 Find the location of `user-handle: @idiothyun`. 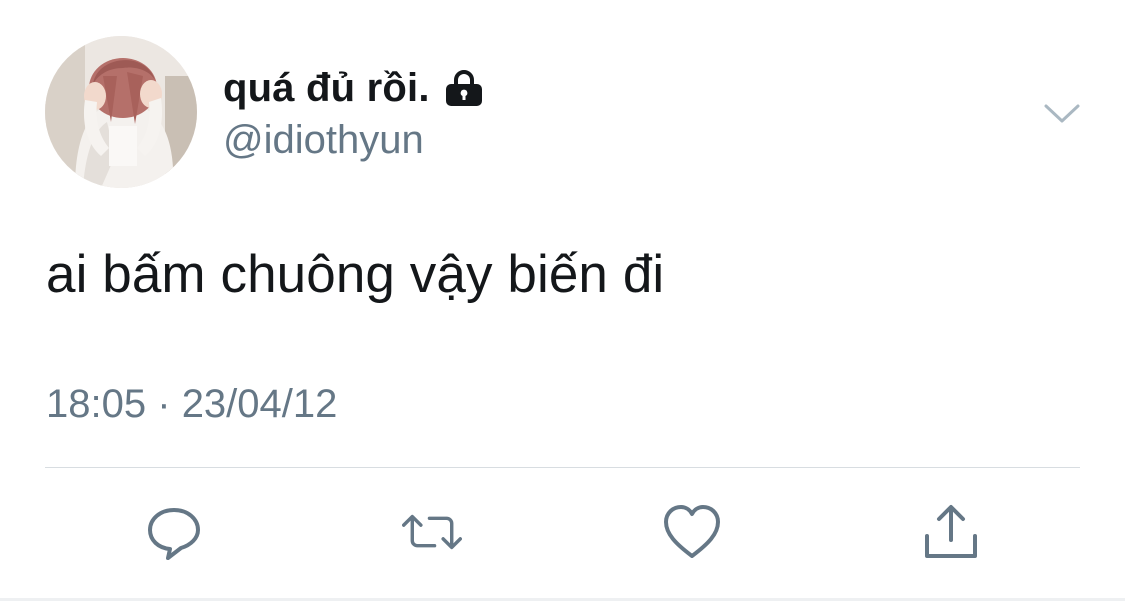

user-handle: @idiothyun is located at coordinates (323, 140).